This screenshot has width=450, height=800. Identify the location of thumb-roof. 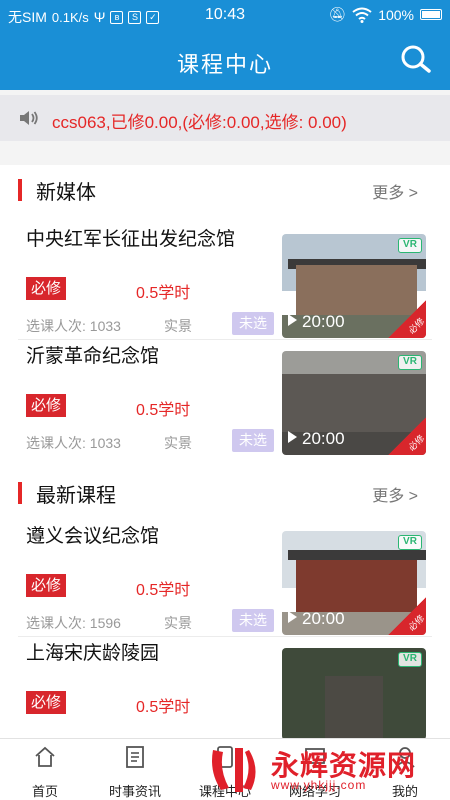
(356, 555).